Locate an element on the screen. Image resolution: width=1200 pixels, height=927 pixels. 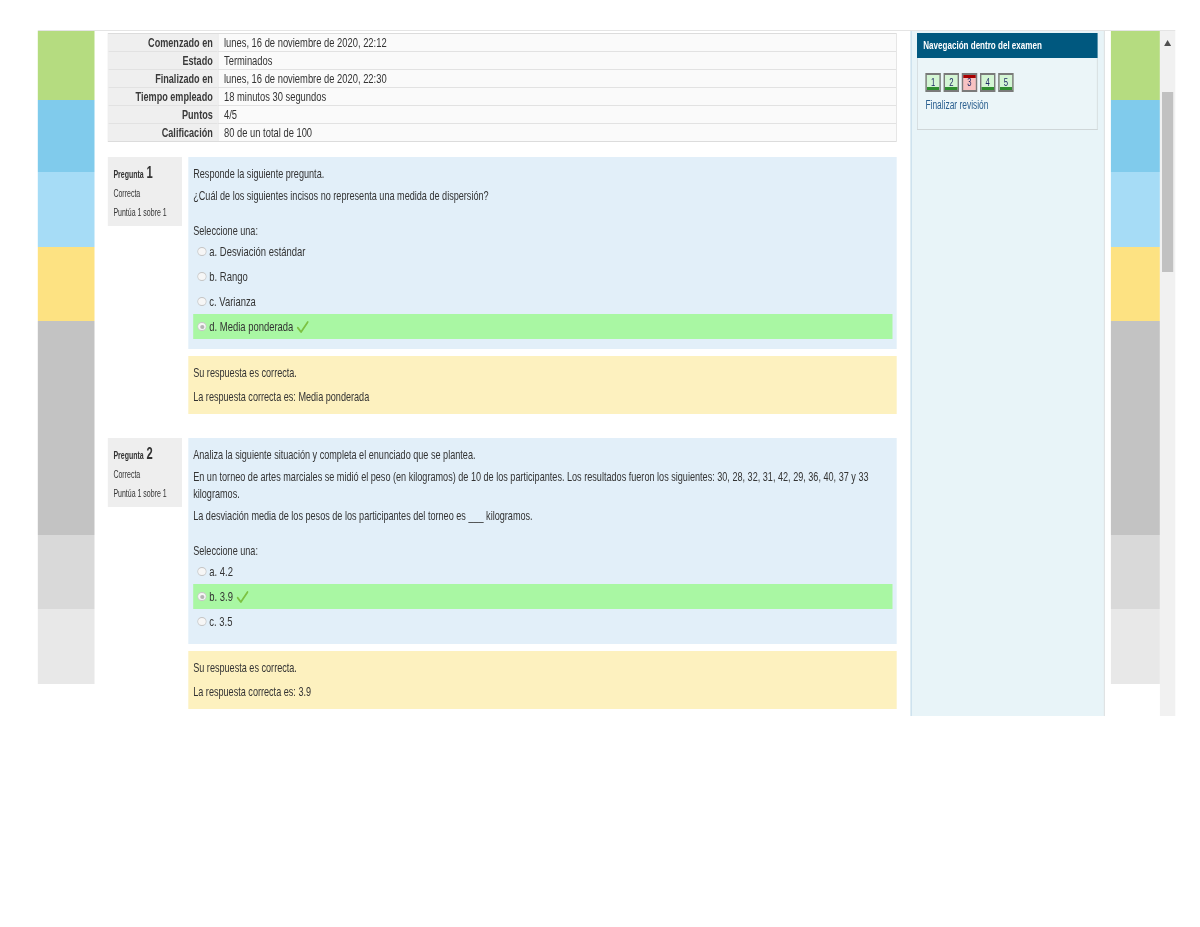
panel-title: Navegación dentro del examen is located at coordinates (1007, 45).